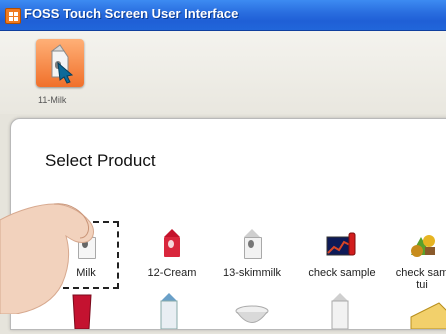 The image size is (446, 334). I want to click on title-bar: FOSS Touch Screen User Interface, so click(223, 15).